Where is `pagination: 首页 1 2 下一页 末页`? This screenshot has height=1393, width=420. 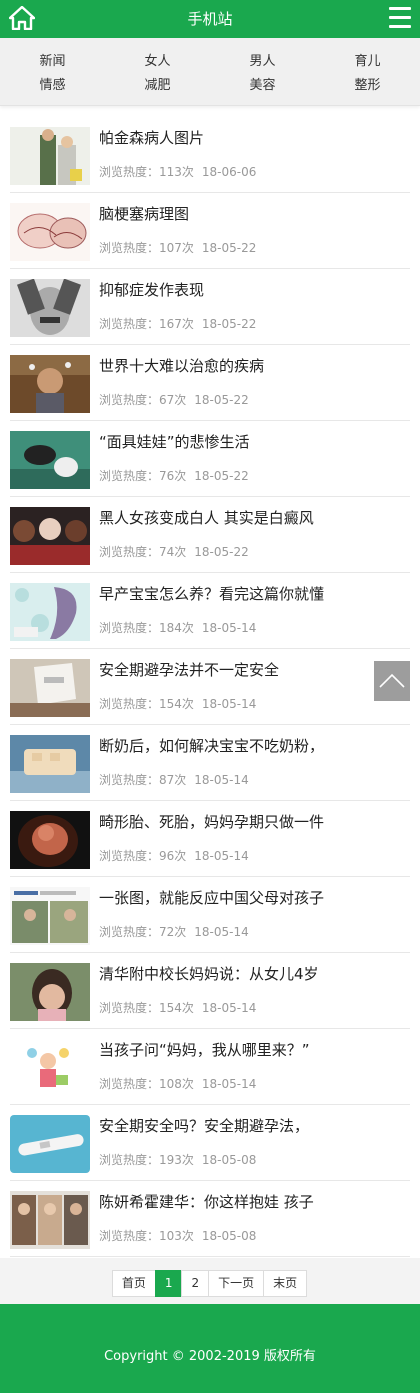
pagination: 首页 1 2 下一页 末页 is located at coordinates (210, 1283).